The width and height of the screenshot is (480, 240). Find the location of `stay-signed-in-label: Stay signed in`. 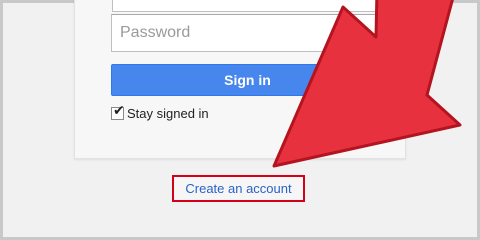

stay-signed-in-label: Stay signed in is located at coordinates (168, 113).